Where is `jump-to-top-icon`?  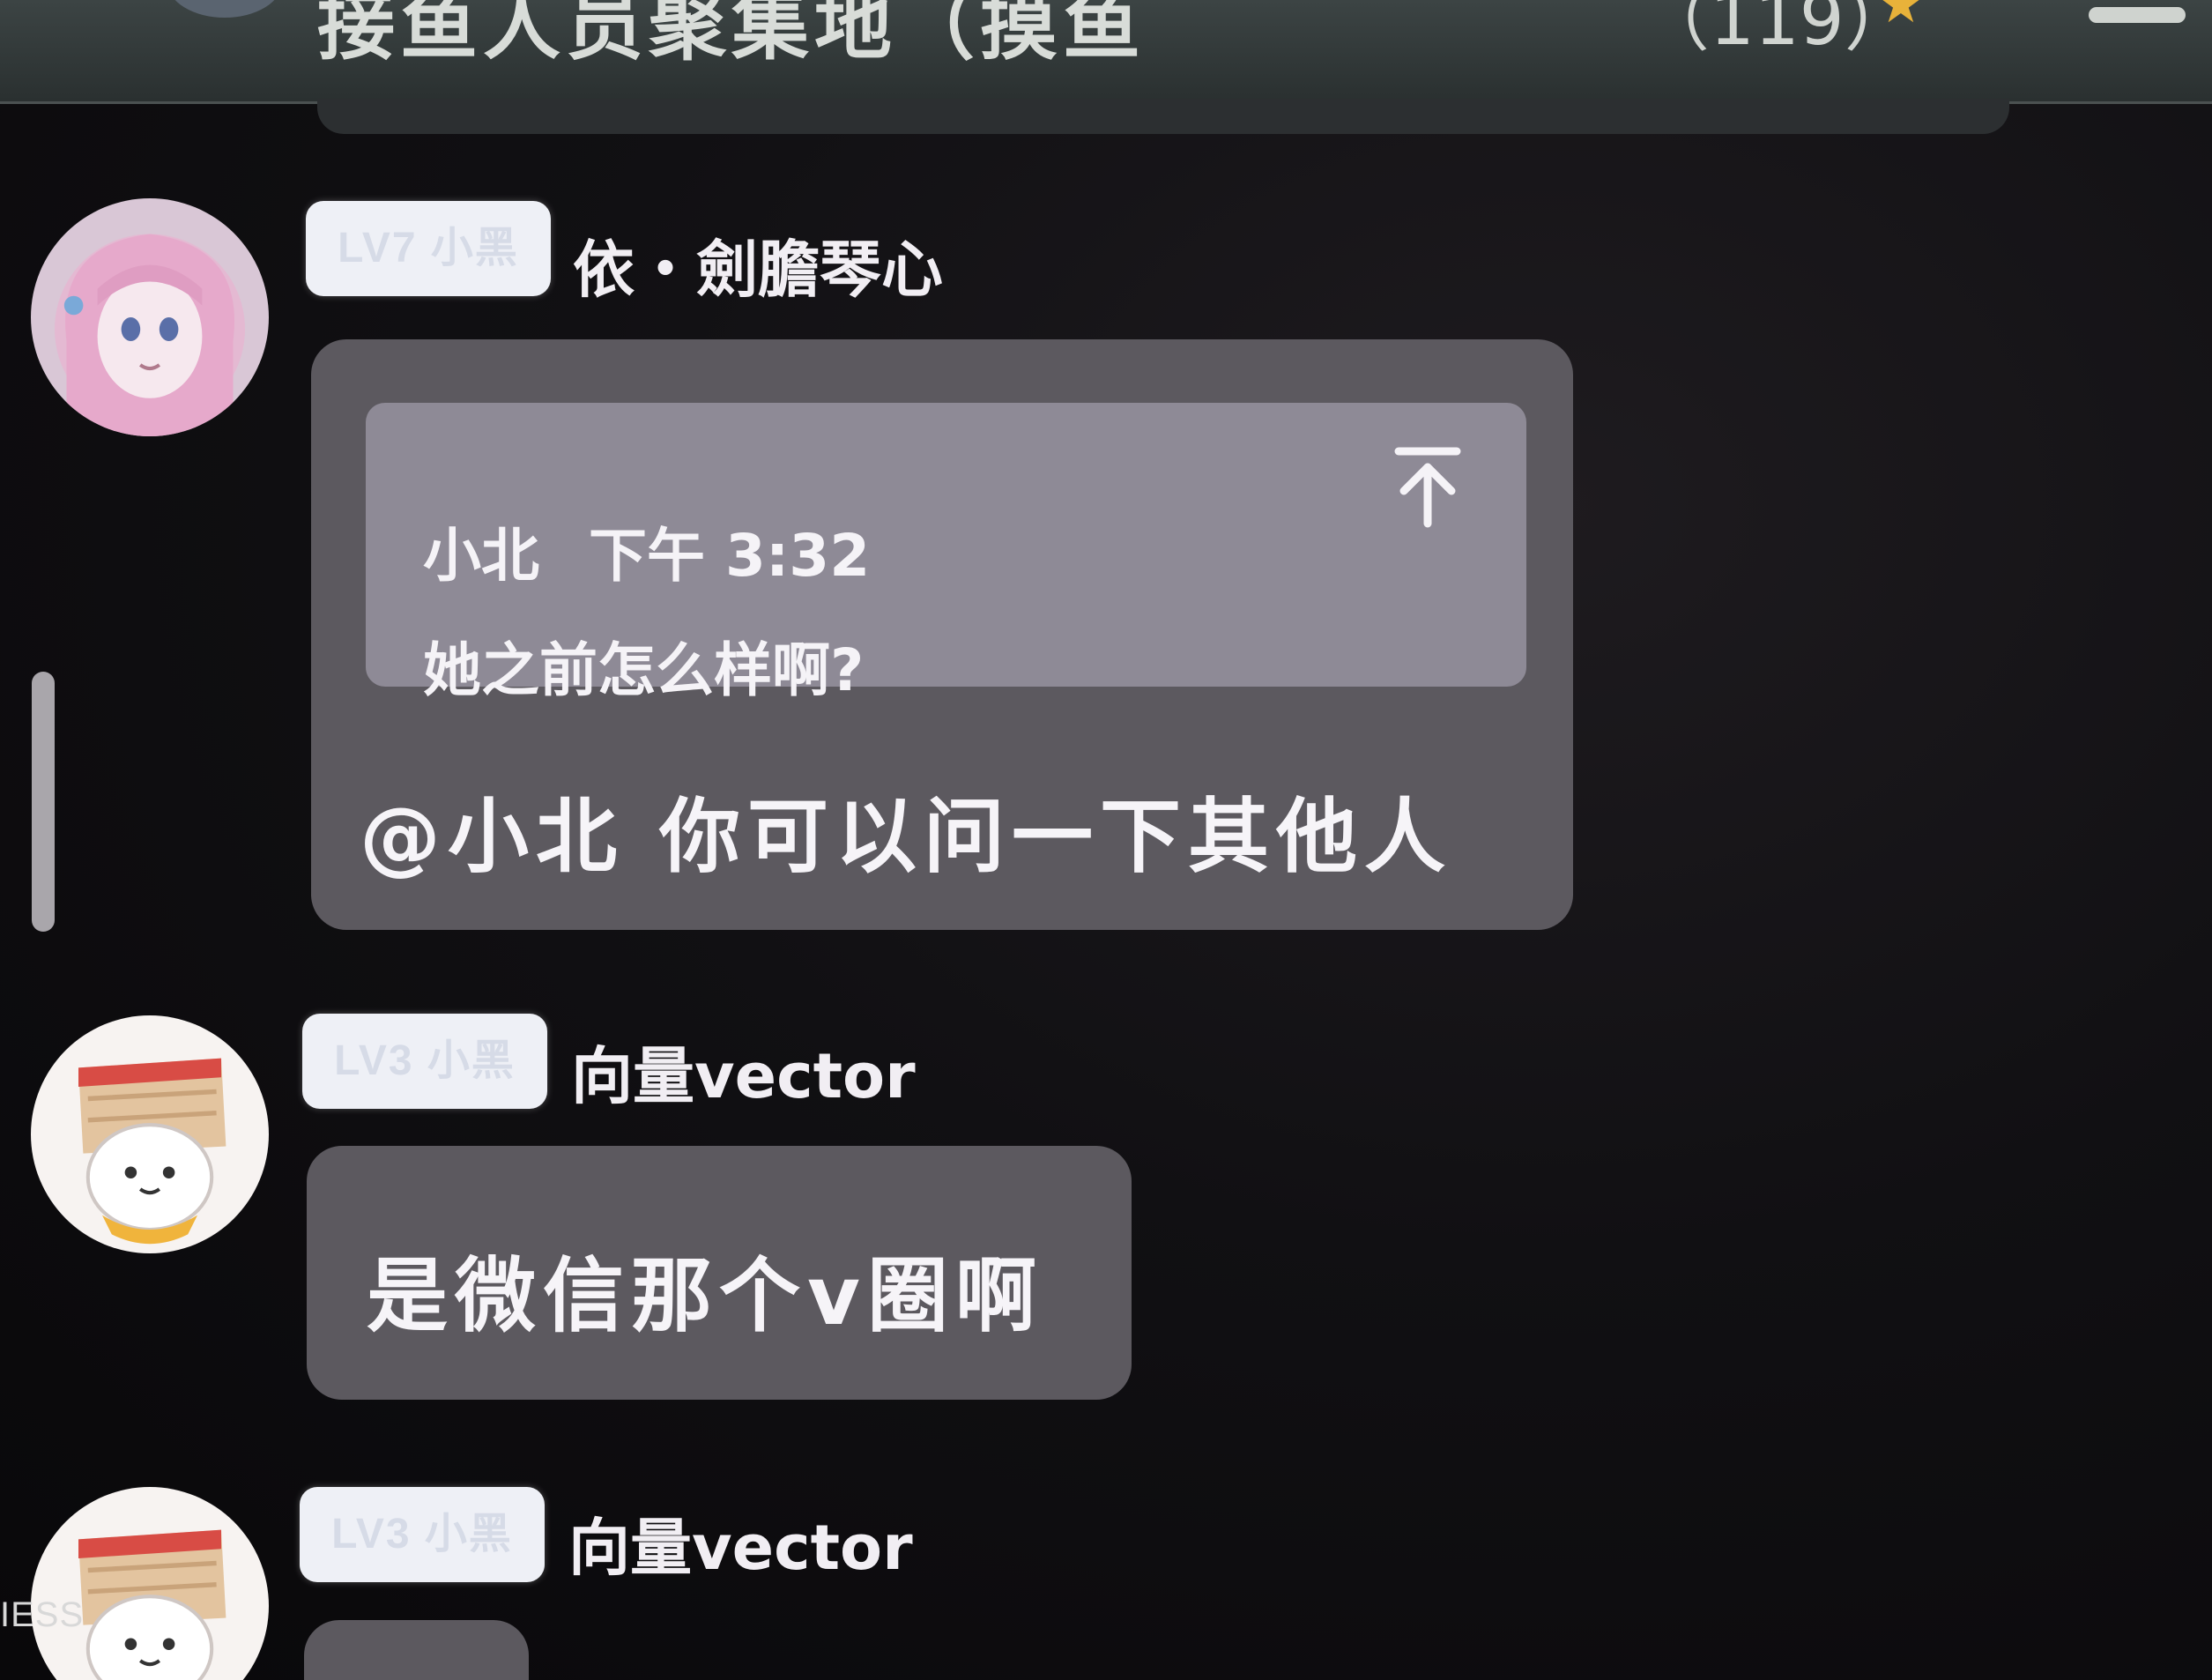 jump-to-top-icon is located at coordinates (1428, 486).